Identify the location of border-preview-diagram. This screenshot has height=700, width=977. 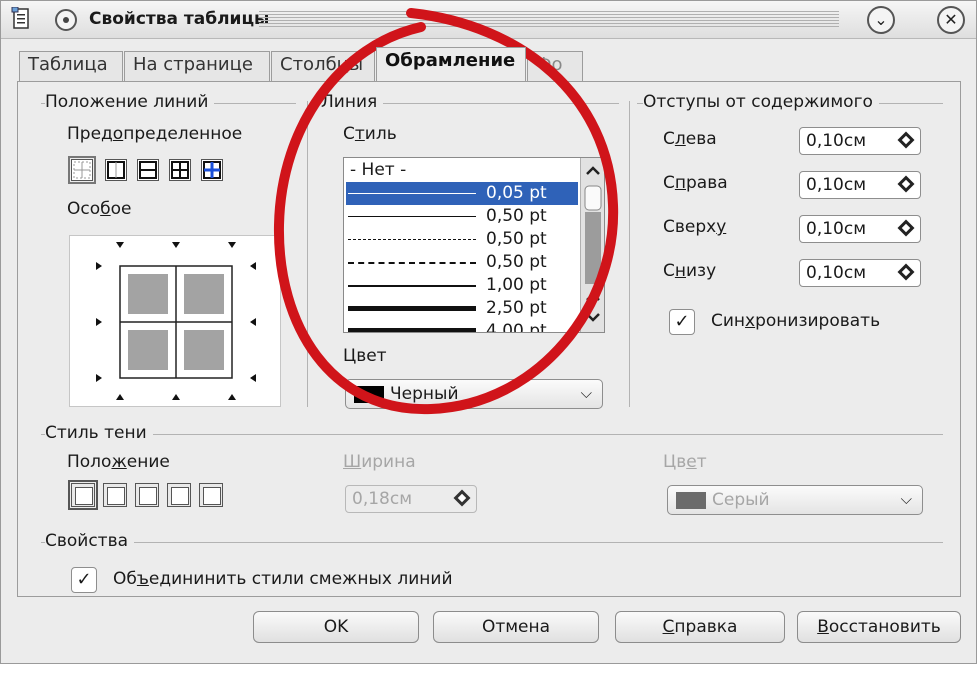
(176, 321).